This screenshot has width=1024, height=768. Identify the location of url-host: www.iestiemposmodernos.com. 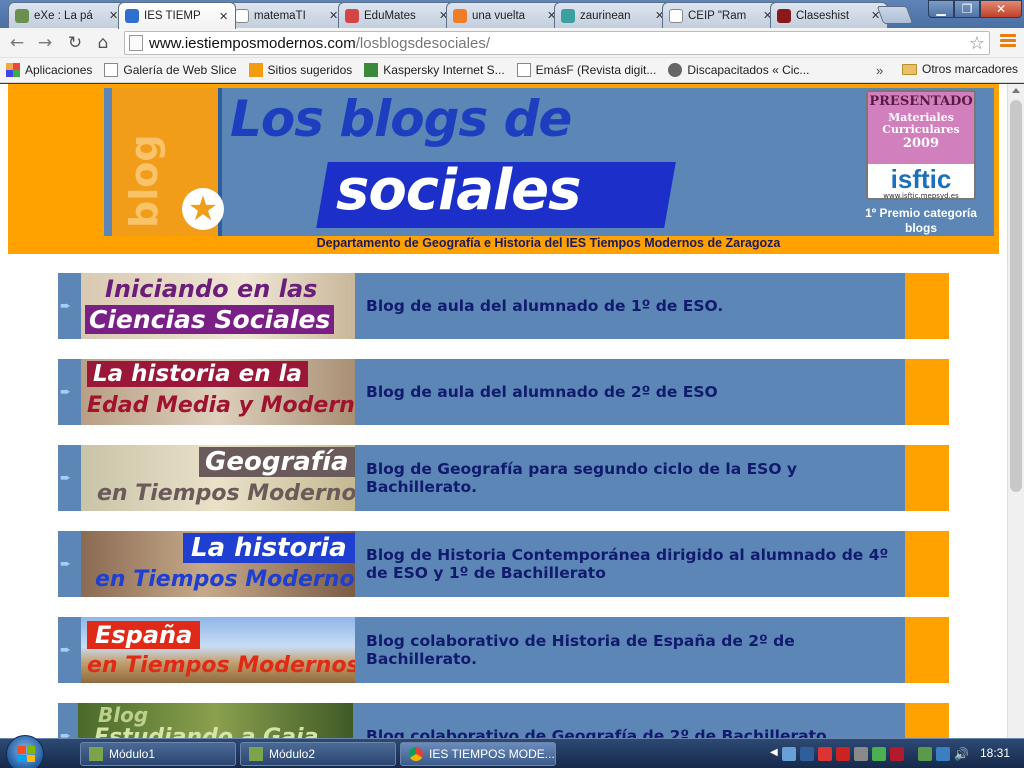
(252, 43).